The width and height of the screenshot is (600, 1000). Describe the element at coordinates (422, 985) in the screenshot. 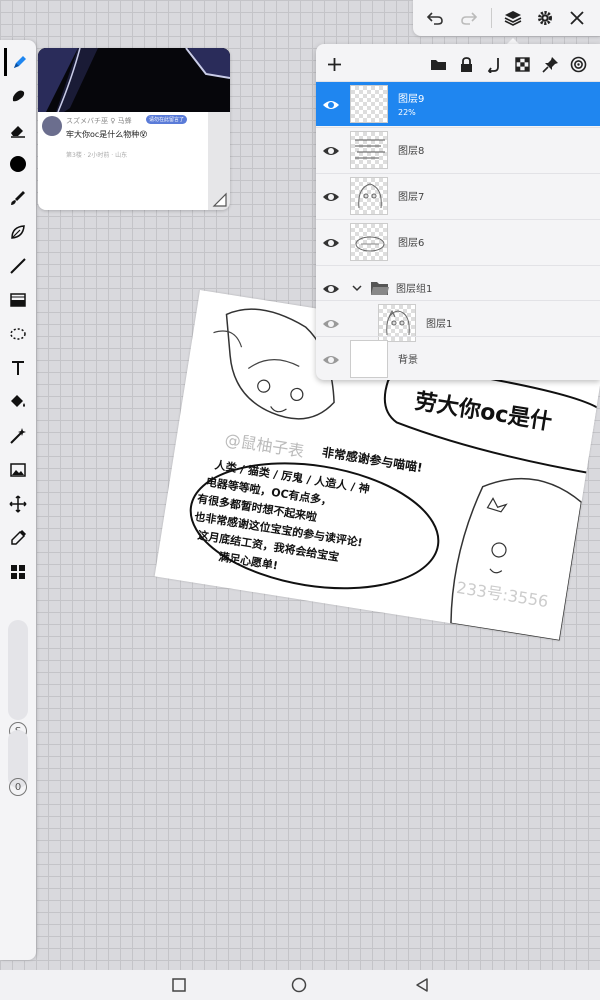

I see `back-icon` at that location.